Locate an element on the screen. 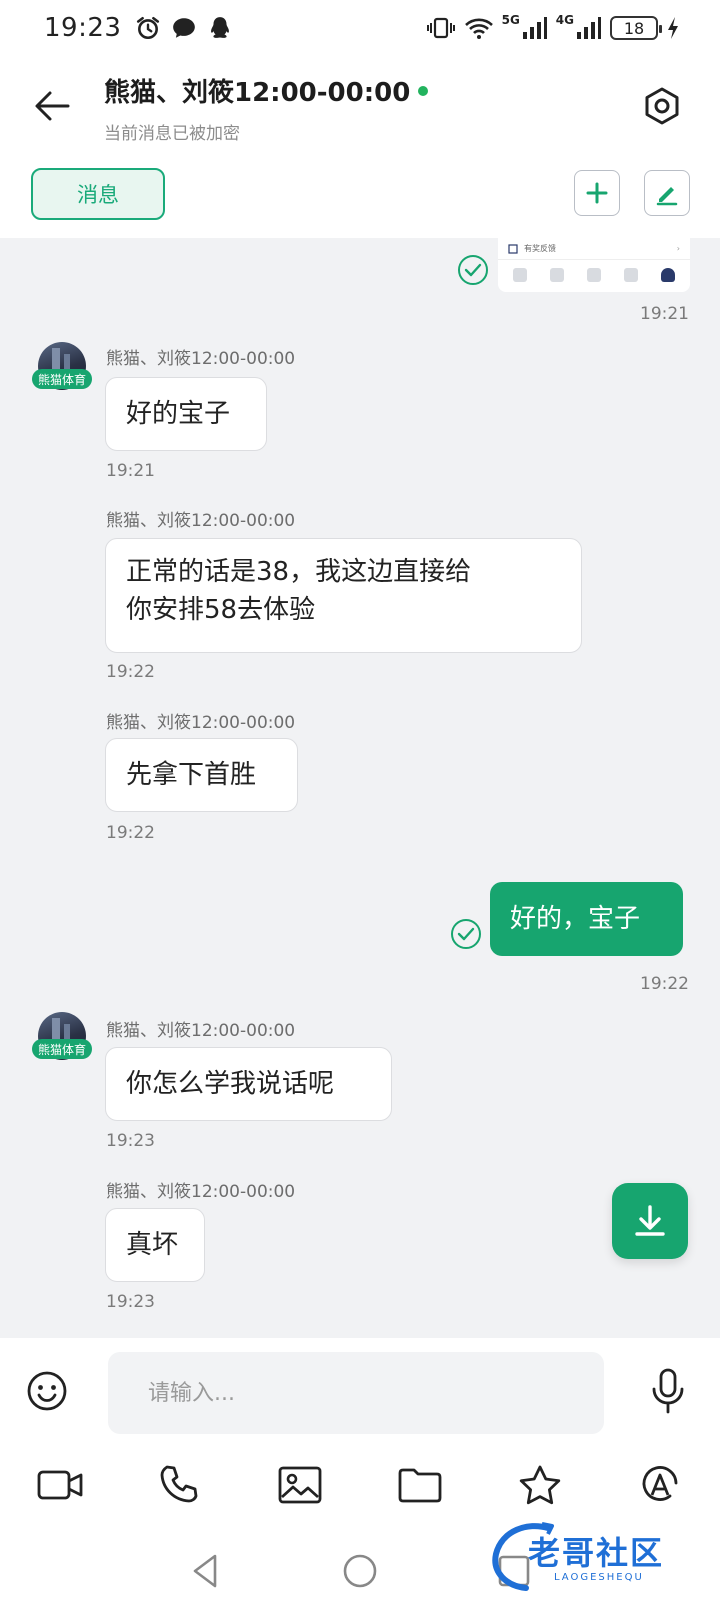 The width and height of the screenshot is (720, 1612). input-bar is located at coordinates (360, 1390).